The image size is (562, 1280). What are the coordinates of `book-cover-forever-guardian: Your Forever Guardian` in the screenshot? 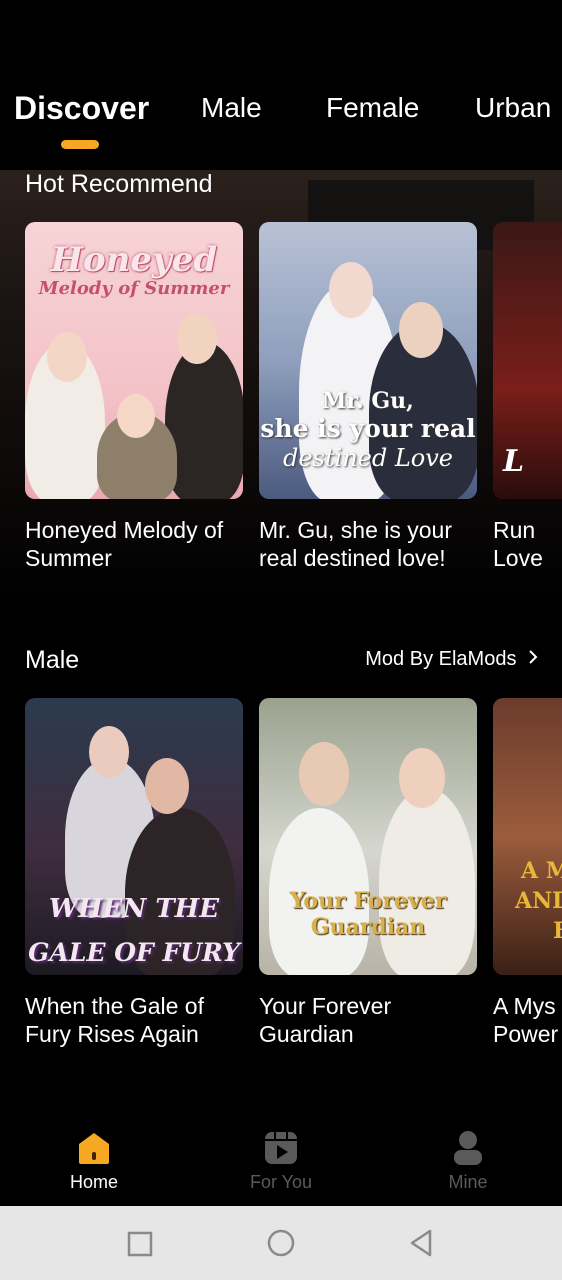 It's located at (368, 836).